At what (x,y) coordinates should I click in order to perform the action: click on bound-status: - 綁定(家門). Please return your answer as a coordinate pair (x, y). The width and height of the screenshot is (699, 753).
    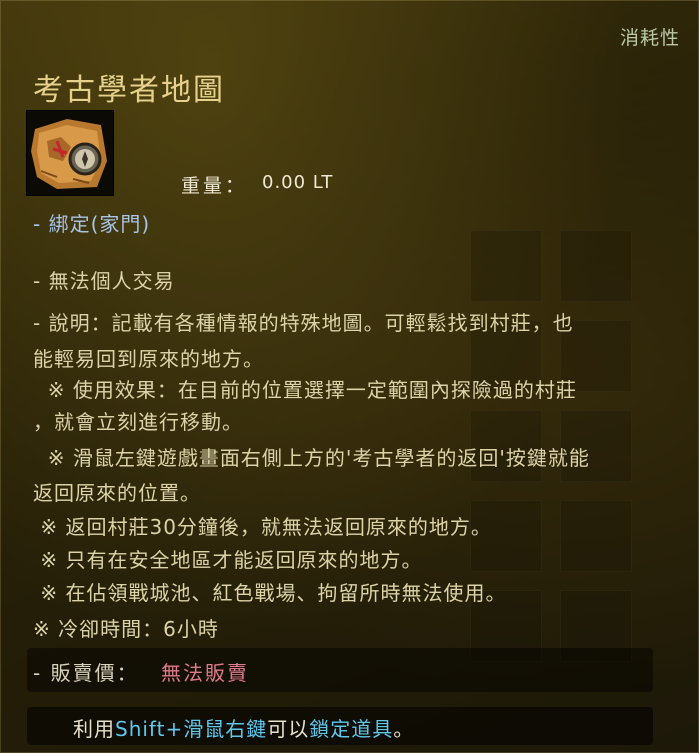
    Looking at the image, I should click on (92, 224).